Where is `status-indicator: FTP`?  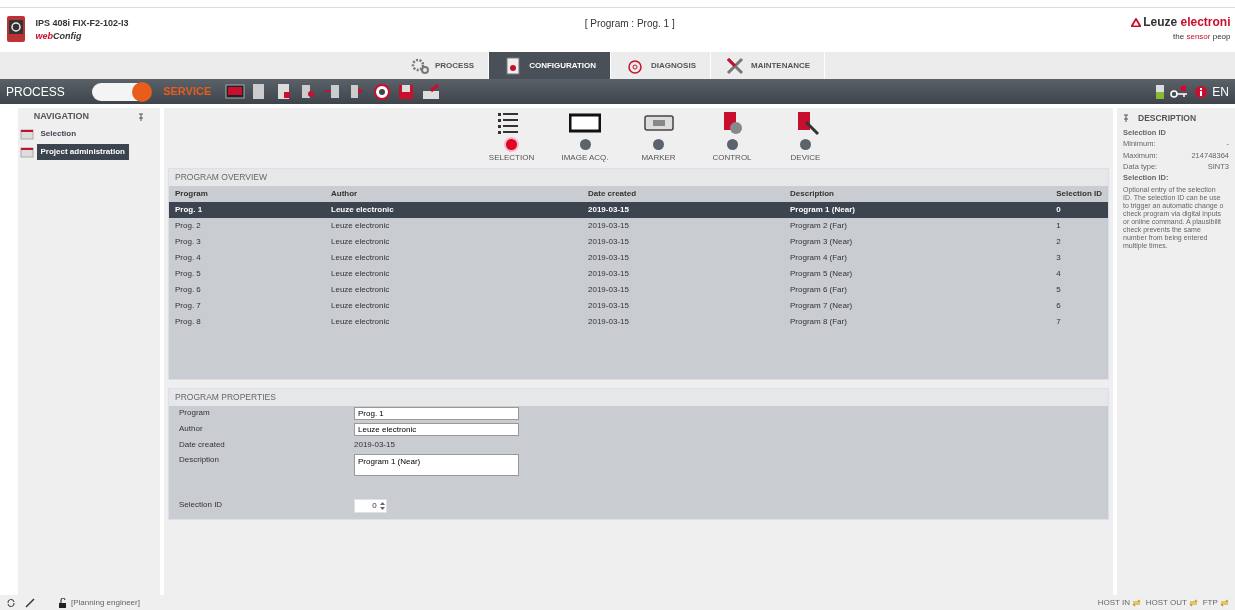
status-indicator: FTP is located at coordinates (1210, 602).